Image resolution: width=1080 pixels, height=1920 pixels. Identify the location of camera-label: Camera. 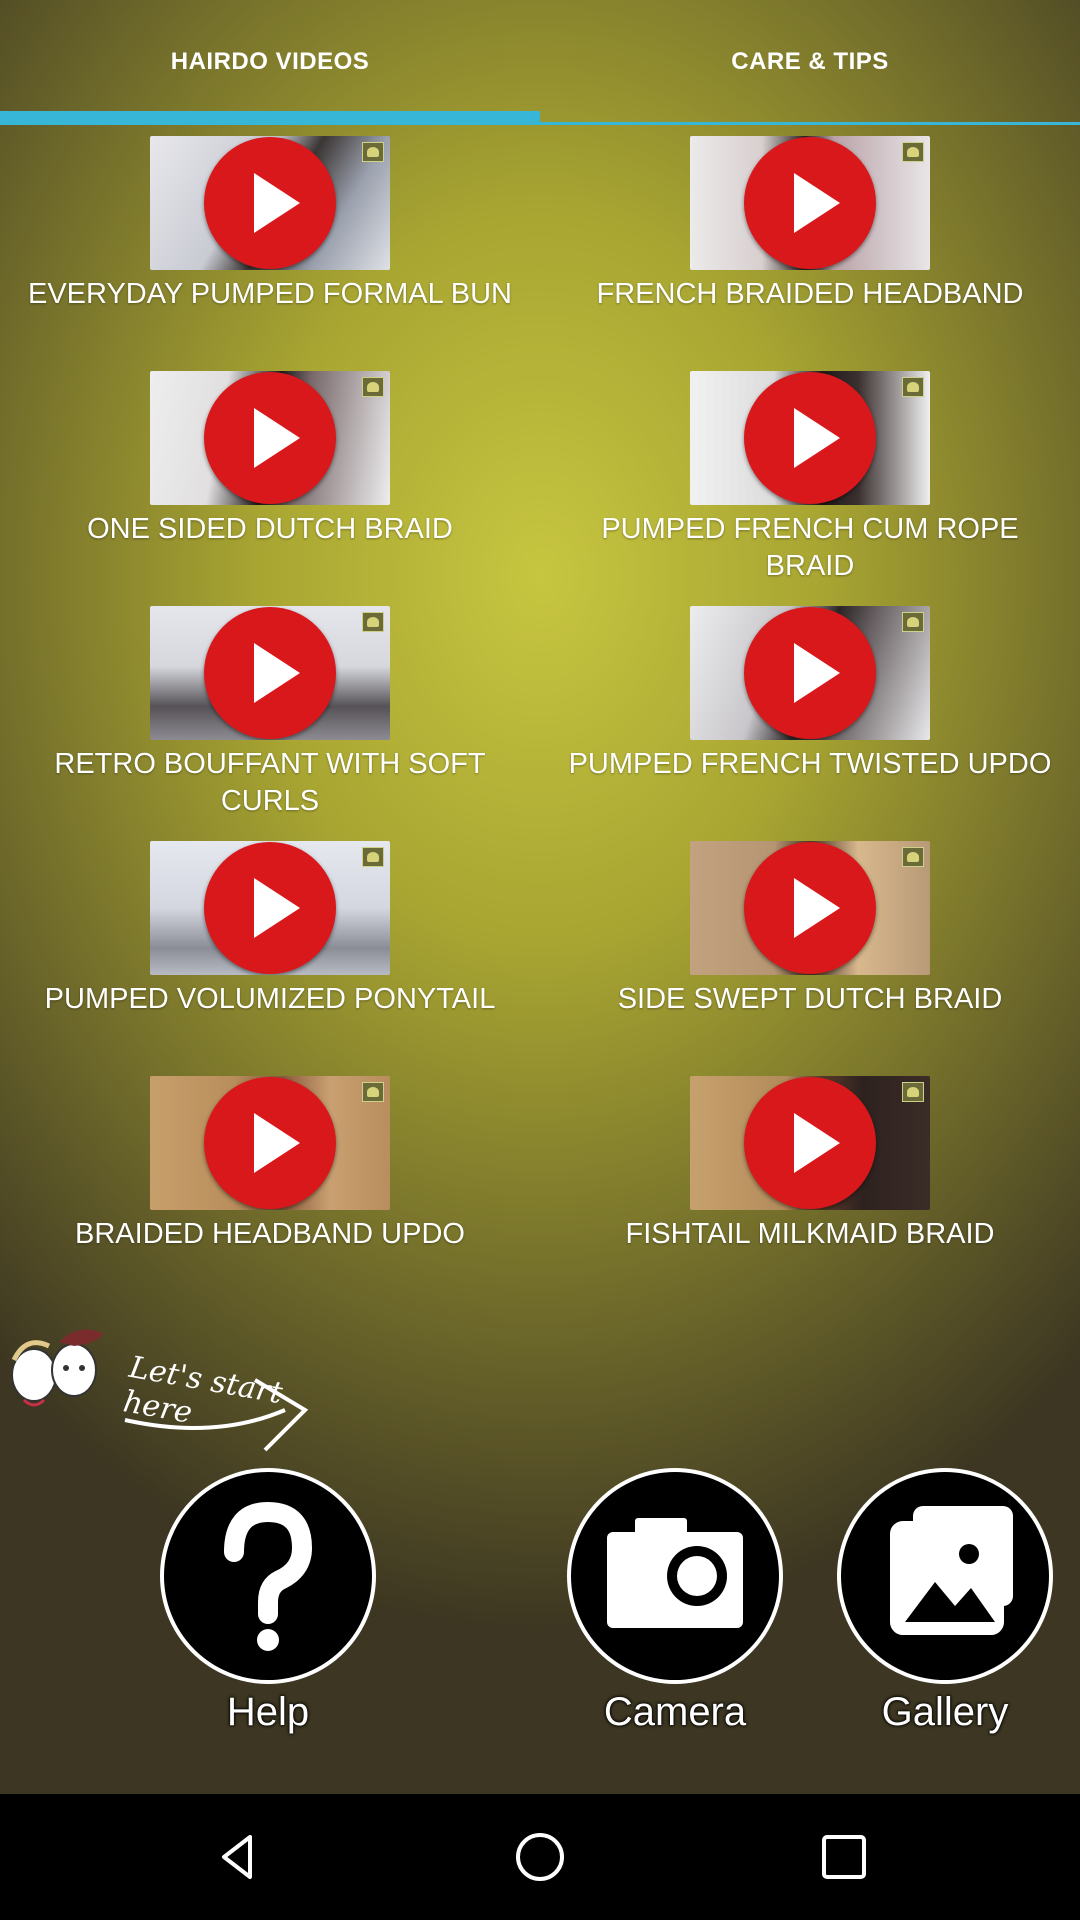
(675, 1712).